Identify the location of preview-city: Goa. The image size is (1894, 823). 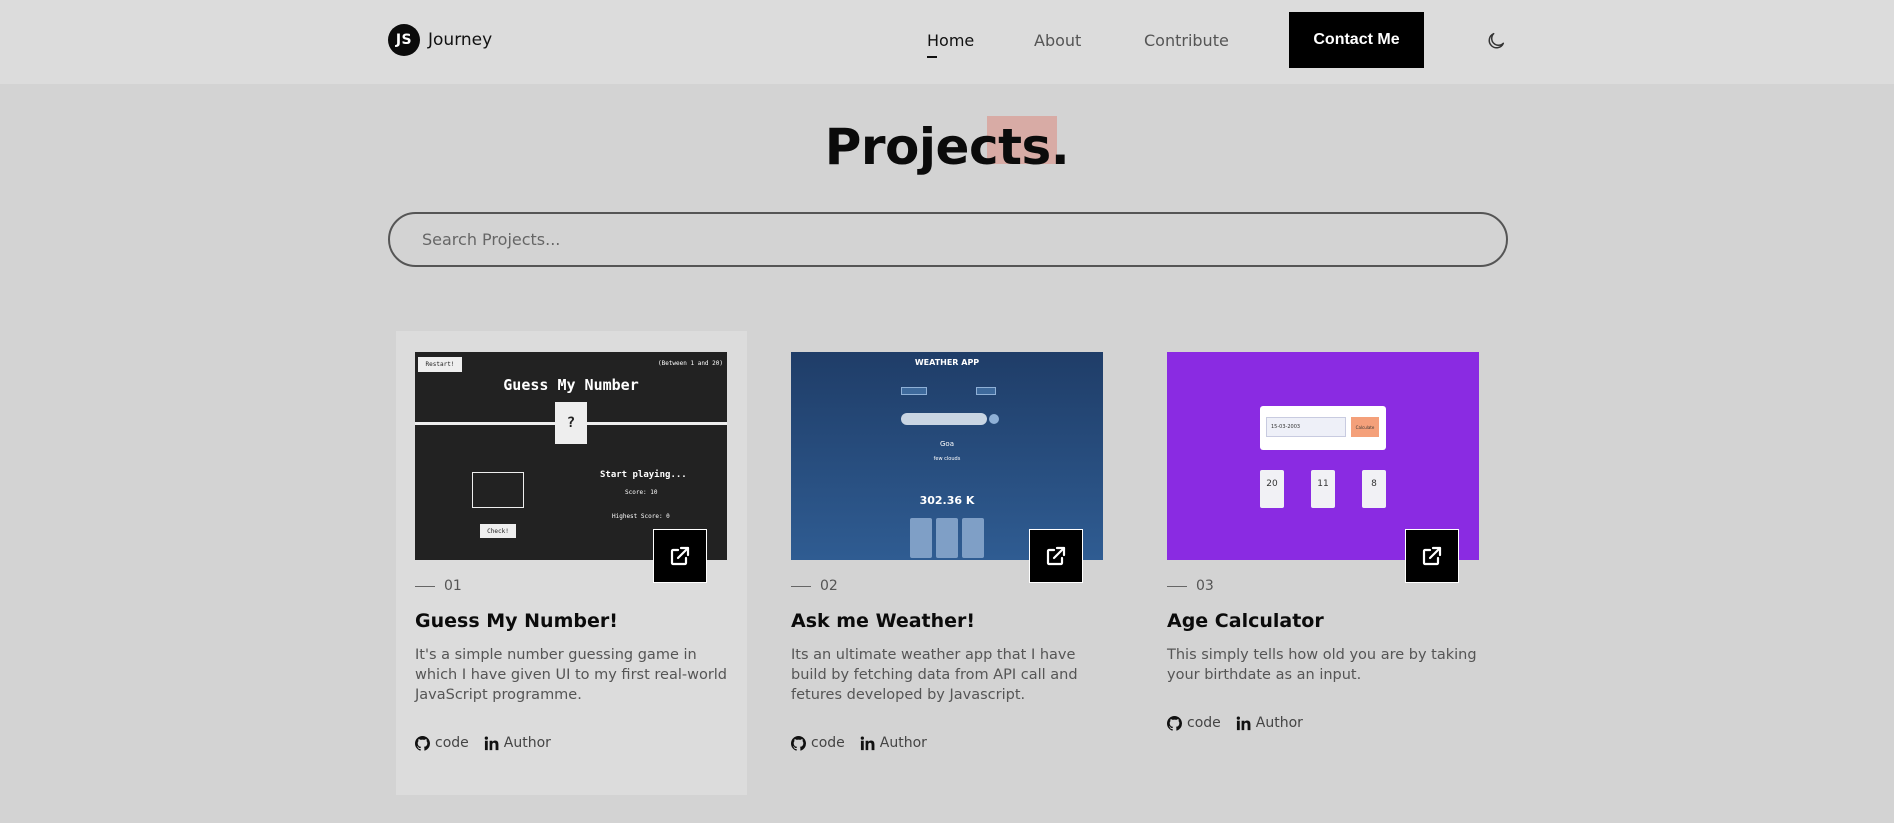
(947, 444).